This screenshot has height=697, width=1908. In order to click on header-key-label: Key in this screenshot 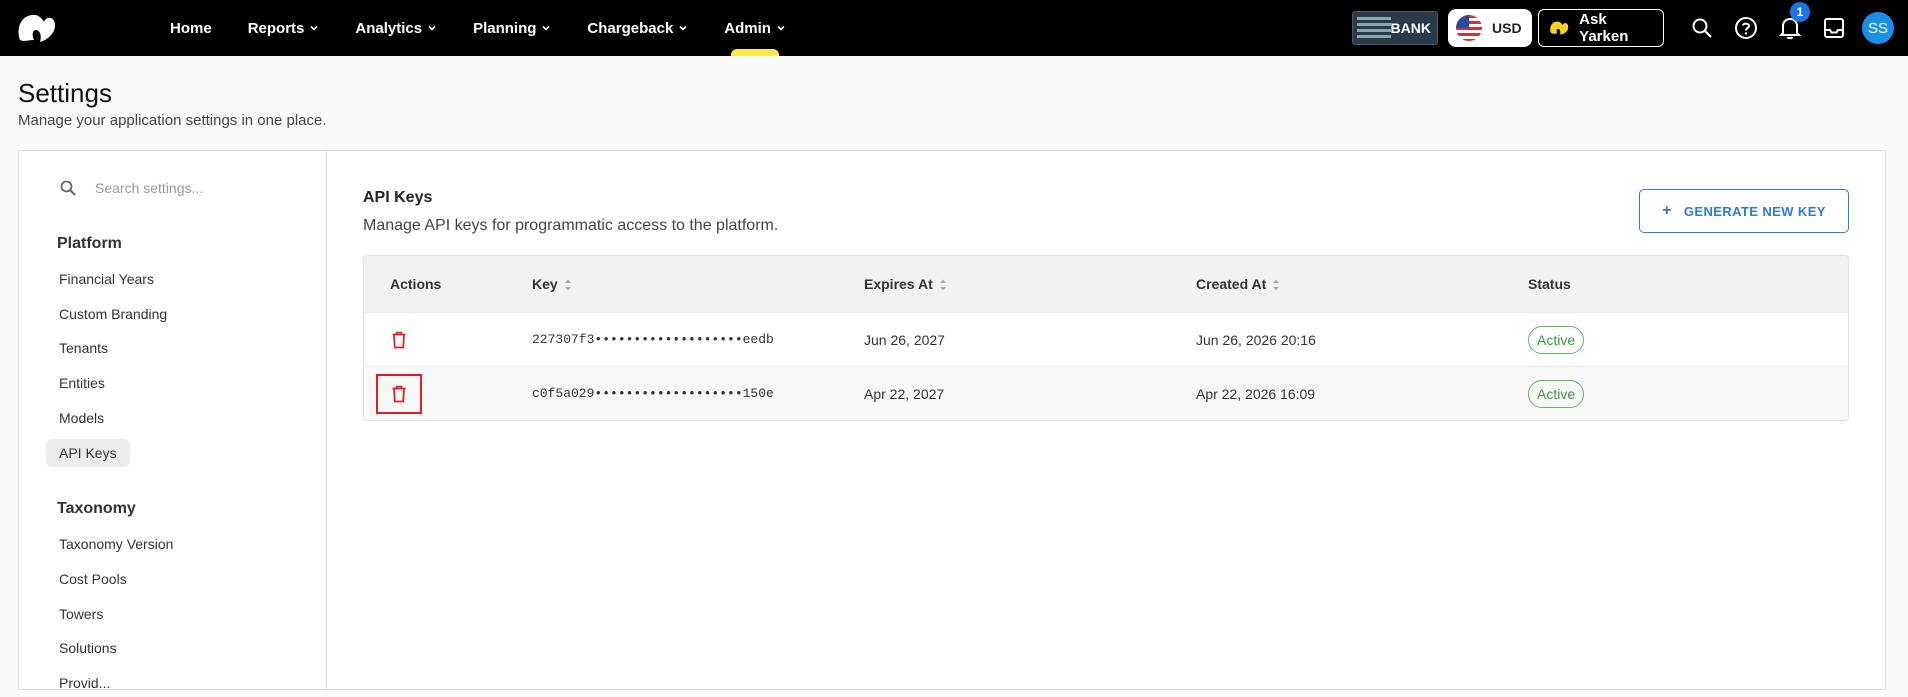, I will do `click(545, 283)`.